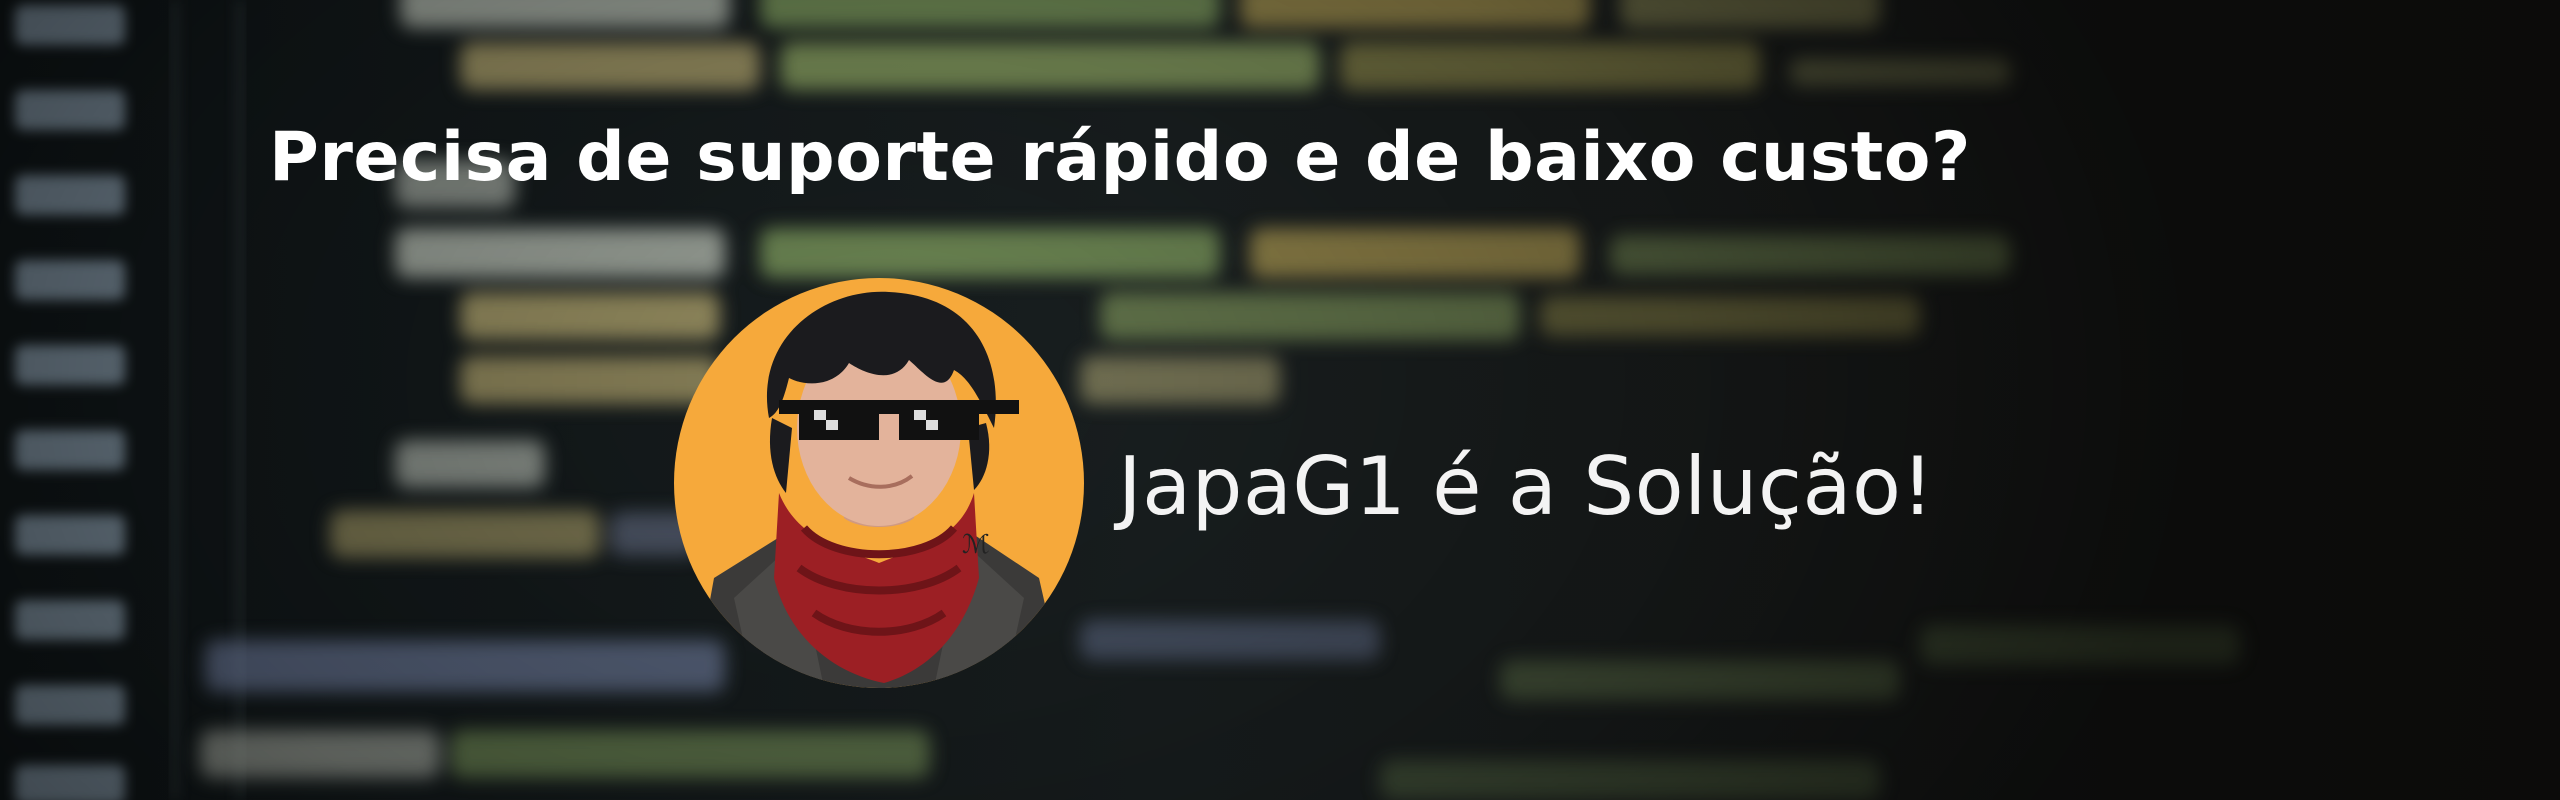 The height and width of the screenshot is (800, 2560). What do you see at coordinates (1526, 486) in the screenshot?
I see `tagline: JapaG1 é a Solução!` at bounding box center [1526, 486].